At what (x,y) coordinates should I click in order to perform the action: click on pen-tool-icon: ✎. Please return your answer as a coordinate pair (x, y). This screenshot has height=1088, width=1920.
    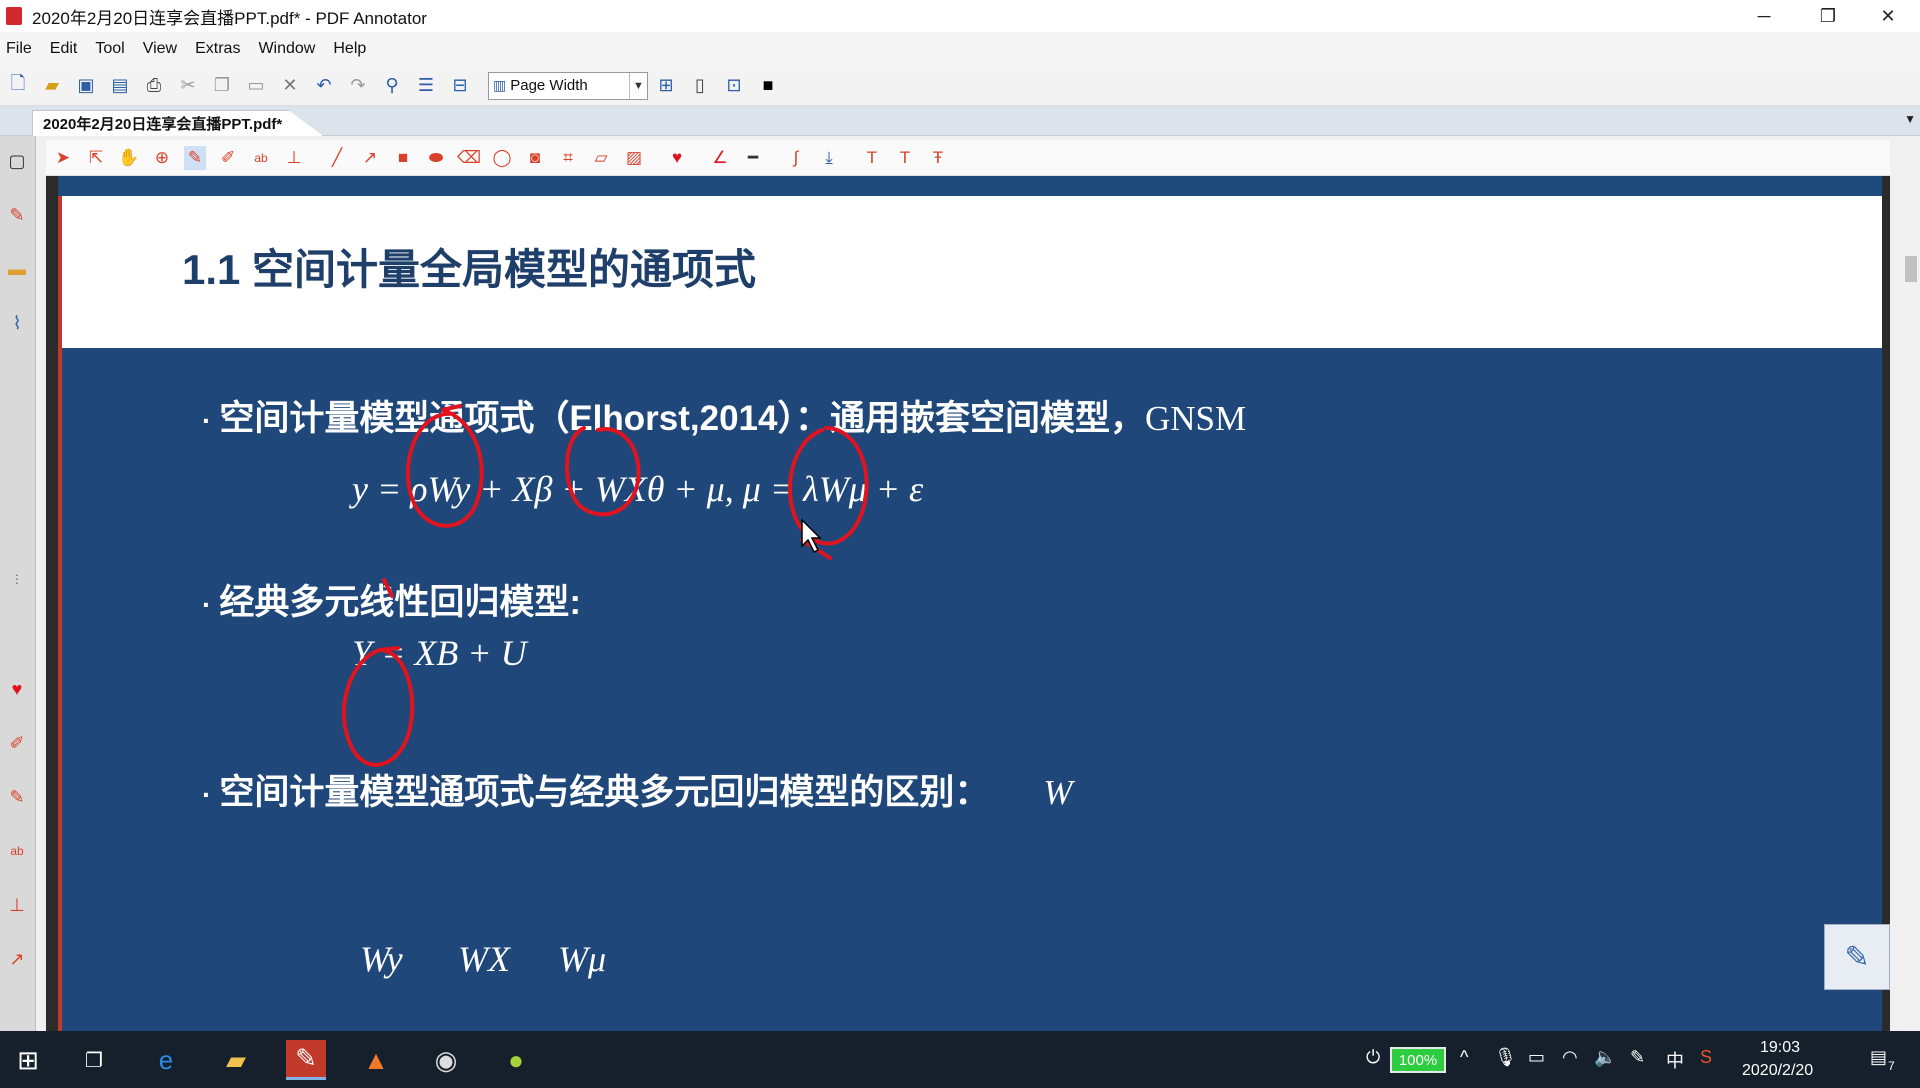
    Looking at the image, I should click on (17, 215).